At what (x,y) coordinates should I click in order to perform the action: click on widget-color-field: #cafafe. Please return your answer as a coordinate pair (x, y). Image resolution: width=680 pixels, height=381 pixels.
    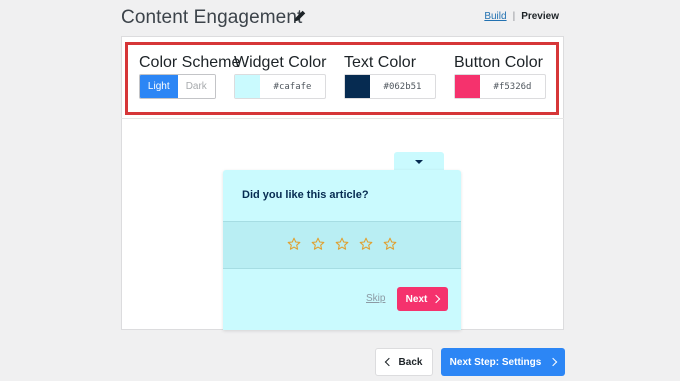
    Looking at the image, I should click on (280, 86).